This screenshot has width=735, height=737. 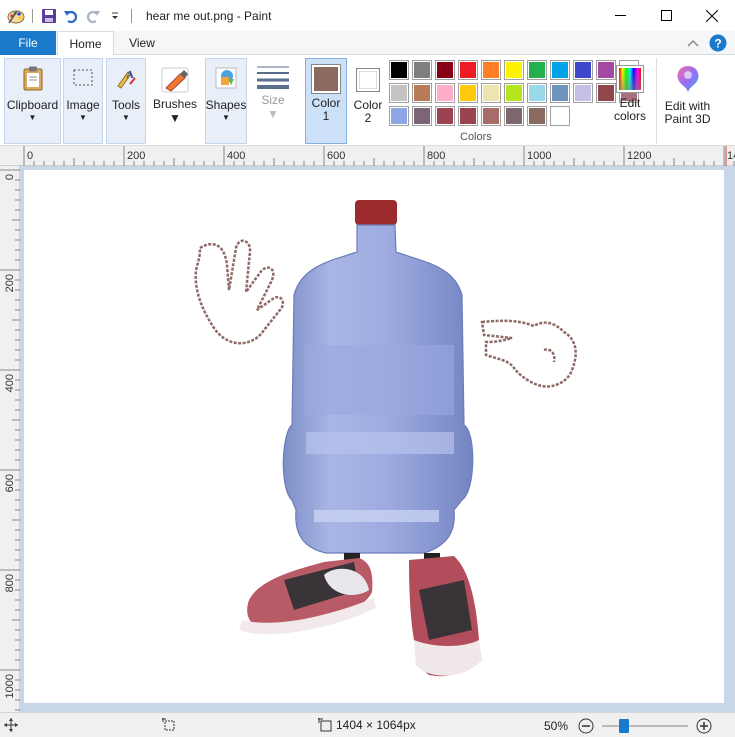 What do you see at coordinates (49, 16) in the screenshot?
I see `save-icon` at bounding box center [49, 16].